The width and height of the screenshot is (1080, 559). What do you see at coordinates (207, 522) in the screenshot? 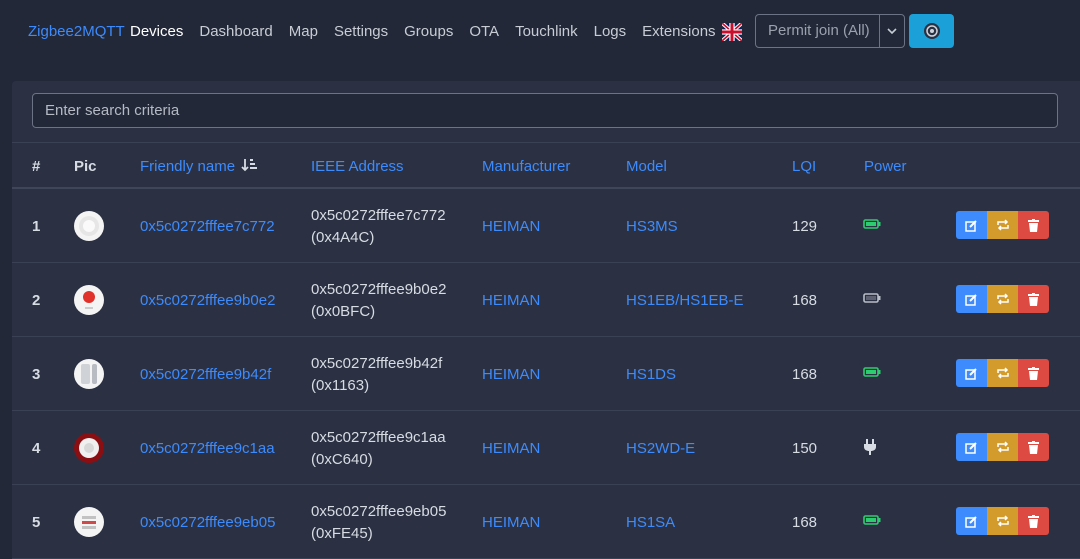
I see `friendly-name-link: 0x5c0272fffee9eb05` at bounding box center [207, 522].